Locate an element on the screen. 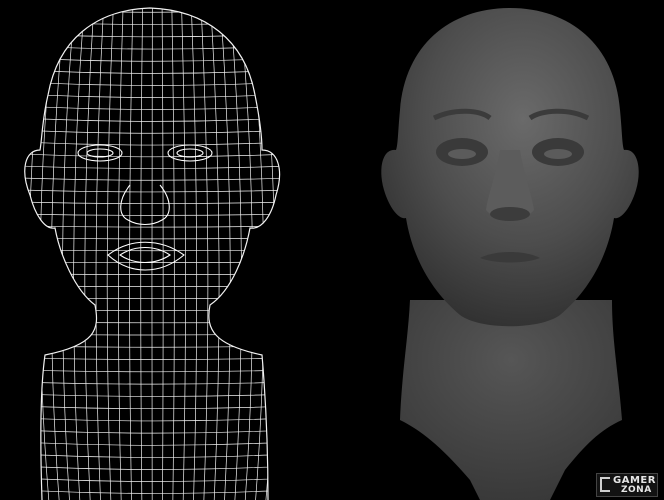 This screenshot has height=500, width=664. sculpt-left-eye is located at coordinates (462, 154).